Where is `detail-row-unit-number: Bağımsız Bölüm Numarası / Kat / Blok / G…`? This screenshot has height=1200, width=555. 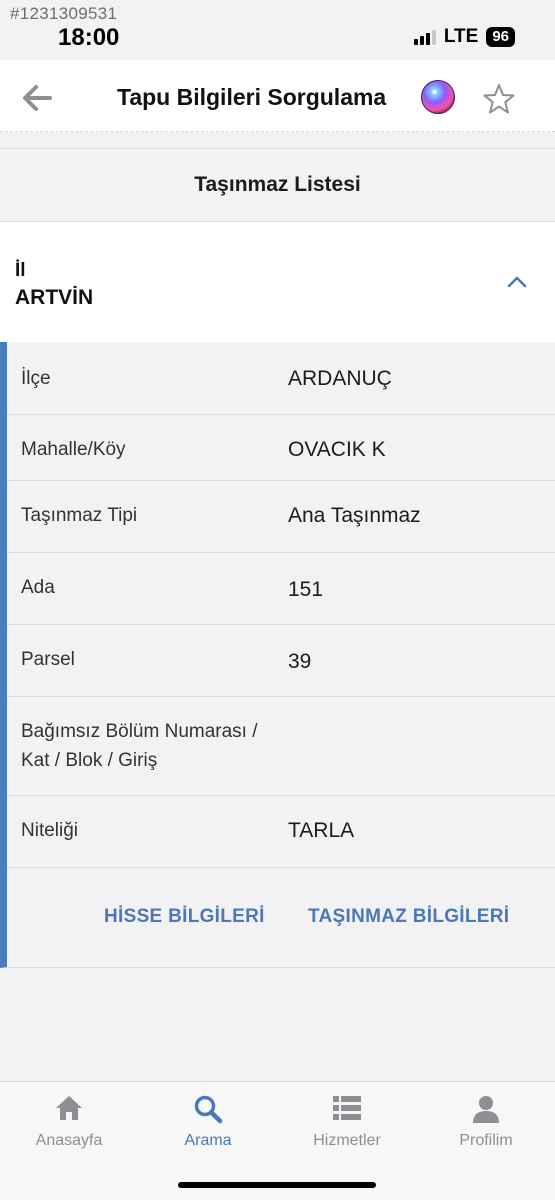 detail-row-unit-number: Bağımsız Bölüm Numarası / Kat / Blok / G… is located at coordinates (281, 746).